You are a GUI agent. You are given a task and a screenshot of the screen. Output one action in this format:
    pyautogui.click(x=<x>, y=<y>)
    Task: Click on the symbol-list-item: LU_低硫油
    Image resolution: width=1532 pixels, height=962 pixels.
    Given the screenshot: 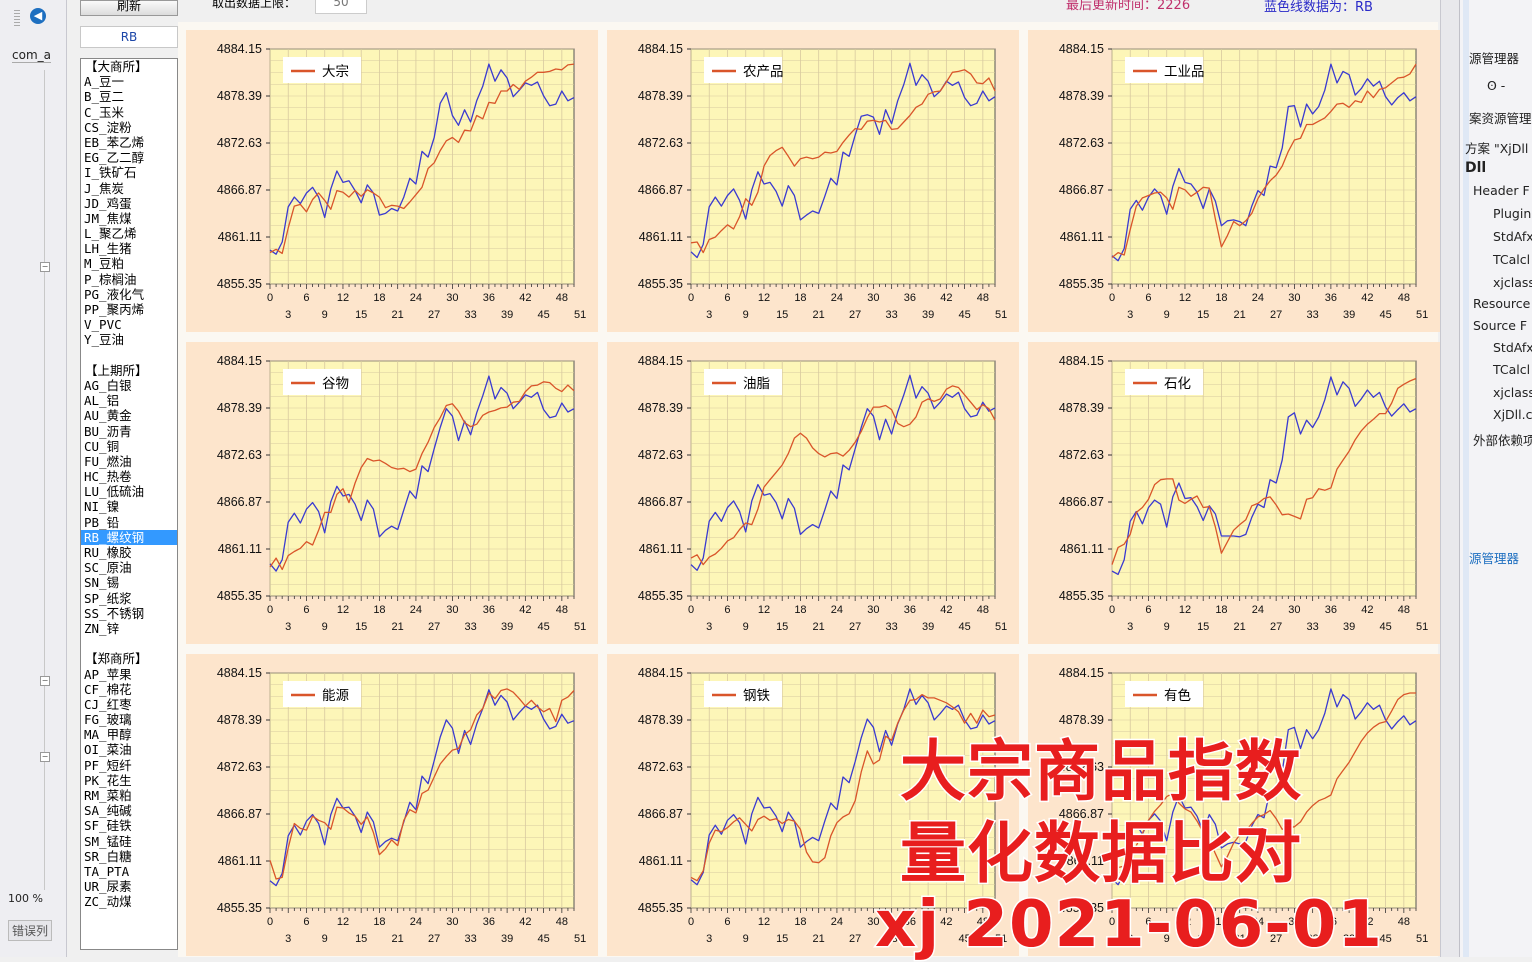 What is the action you would take?
    pyautogui.click(x=129, y=491)
    